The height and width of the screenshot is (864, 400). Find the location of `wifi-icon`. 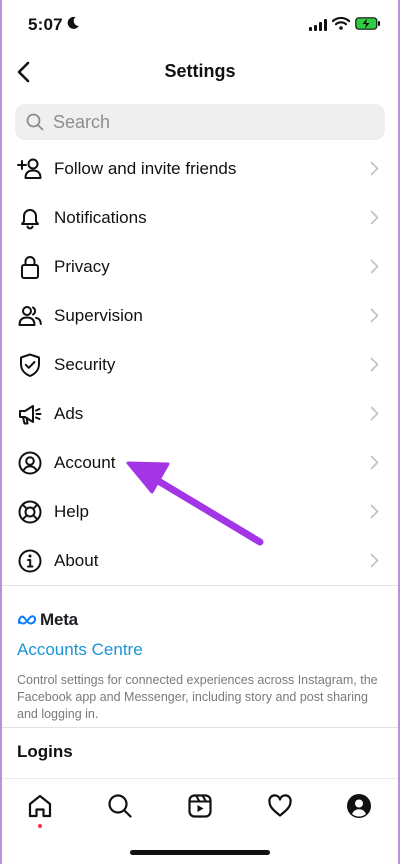

wifi-icon is located at coordinates (341, 25).